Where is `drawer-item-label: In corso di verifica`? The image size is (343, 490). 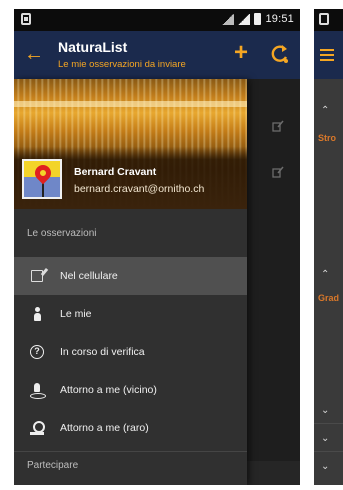
drawer-item-label: In corso di verifica is located at coordinates (102, 352).